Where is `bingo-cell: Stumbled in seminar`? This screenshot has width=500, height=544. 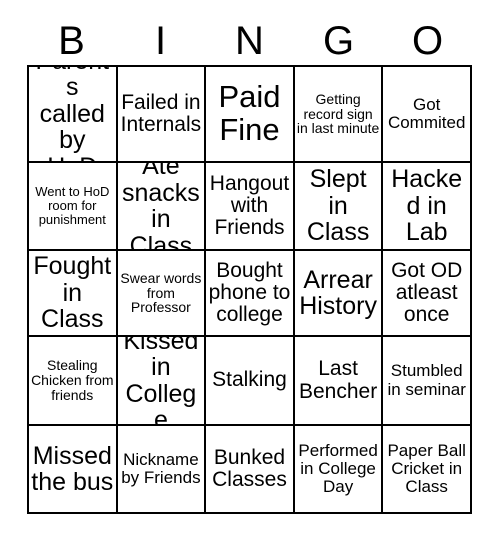
bingo-cell: Stumbled in seminar is located at coordinates (427, 381).